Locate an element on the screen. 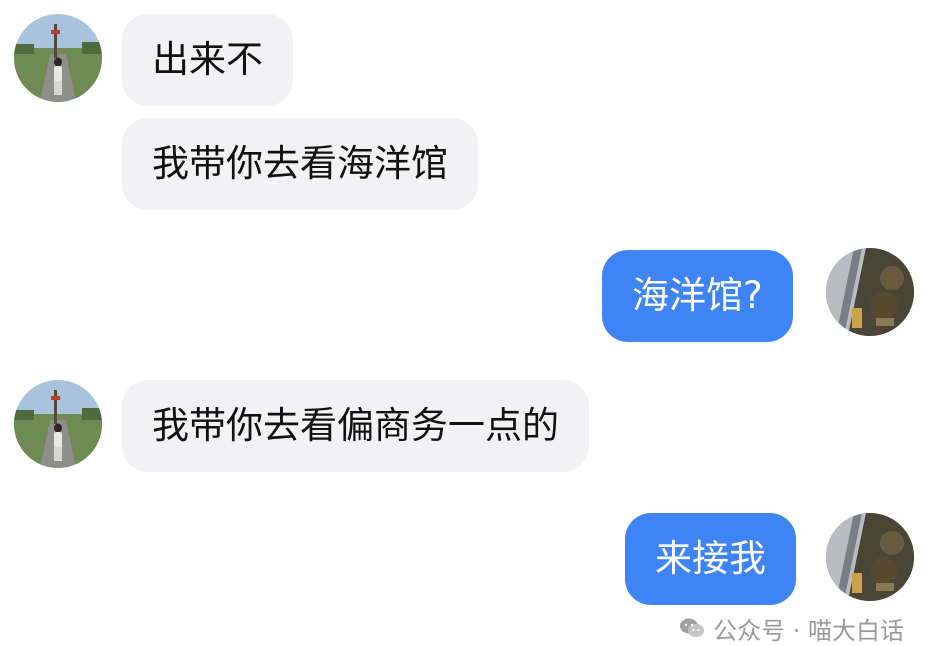 This screenshot has width=934, height=646. watermark: 公众号 · 喵大白话 is located at coordinates (791, 629).